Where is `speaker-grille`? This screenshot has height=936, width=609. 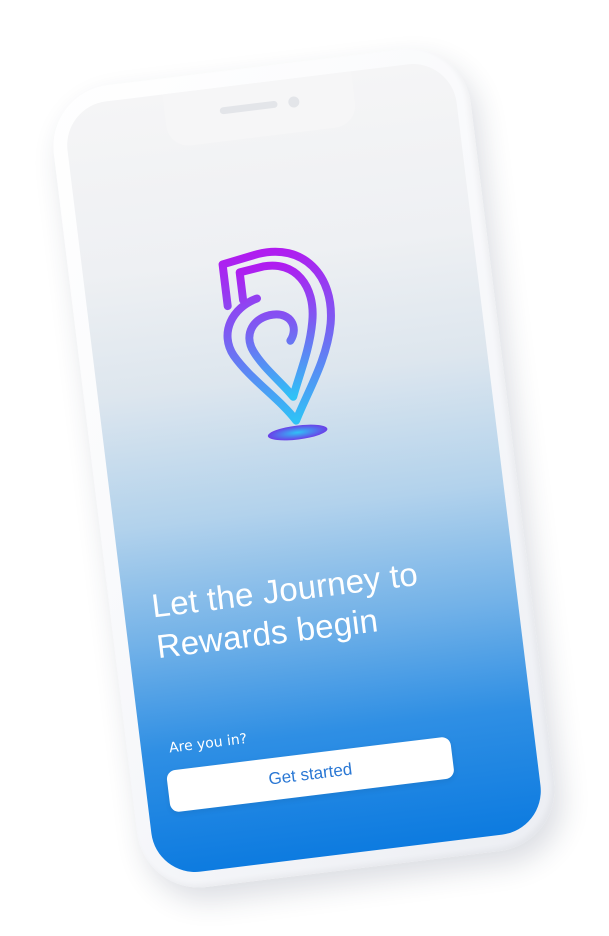 speaker-grille is located at coordinates (248, 107).